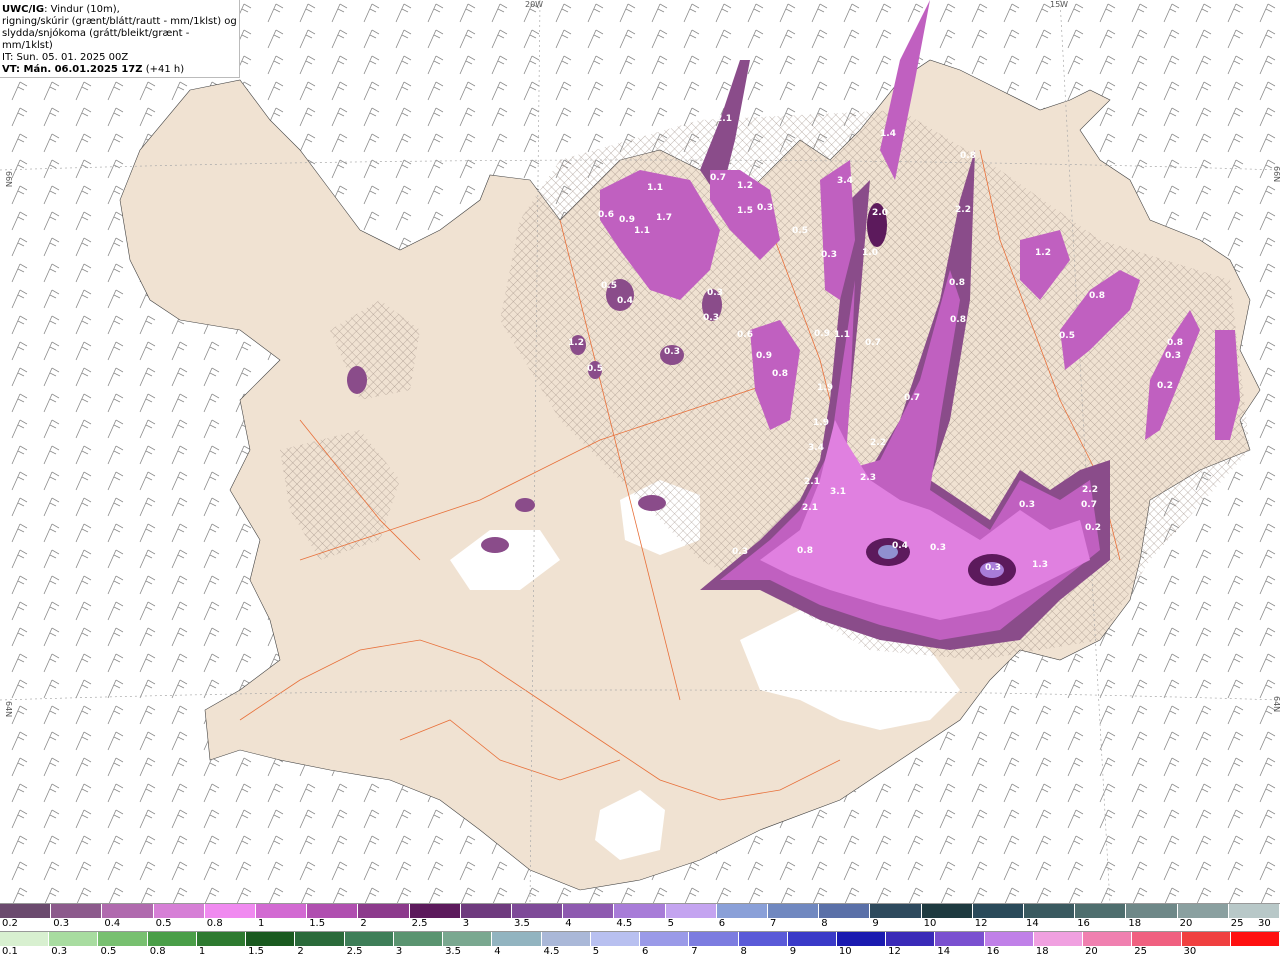 Image resolution: width=1280 pixels, height=960 pixels. Describe the element at coordinates (551, 951) in the screenshot. I see `rain-colorbar-tick: 4.5` at that location.